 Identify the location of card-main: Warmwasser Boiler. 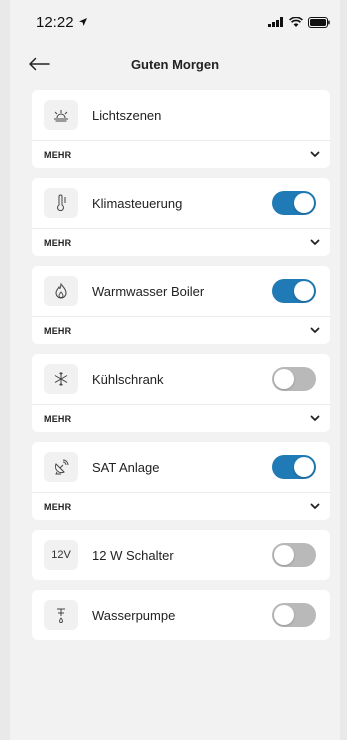
(181, 291).